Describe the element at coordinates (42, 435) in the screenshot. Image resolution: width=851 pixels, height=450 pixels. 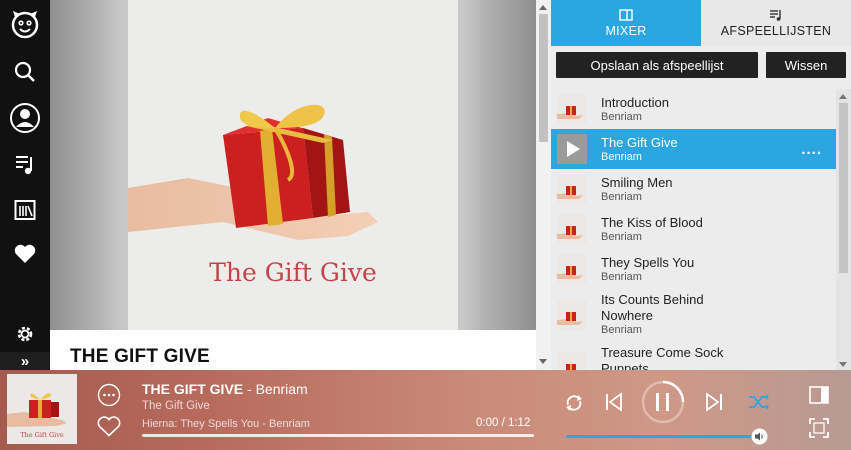
I see `thumb-caption: The Gift Give` at that location.